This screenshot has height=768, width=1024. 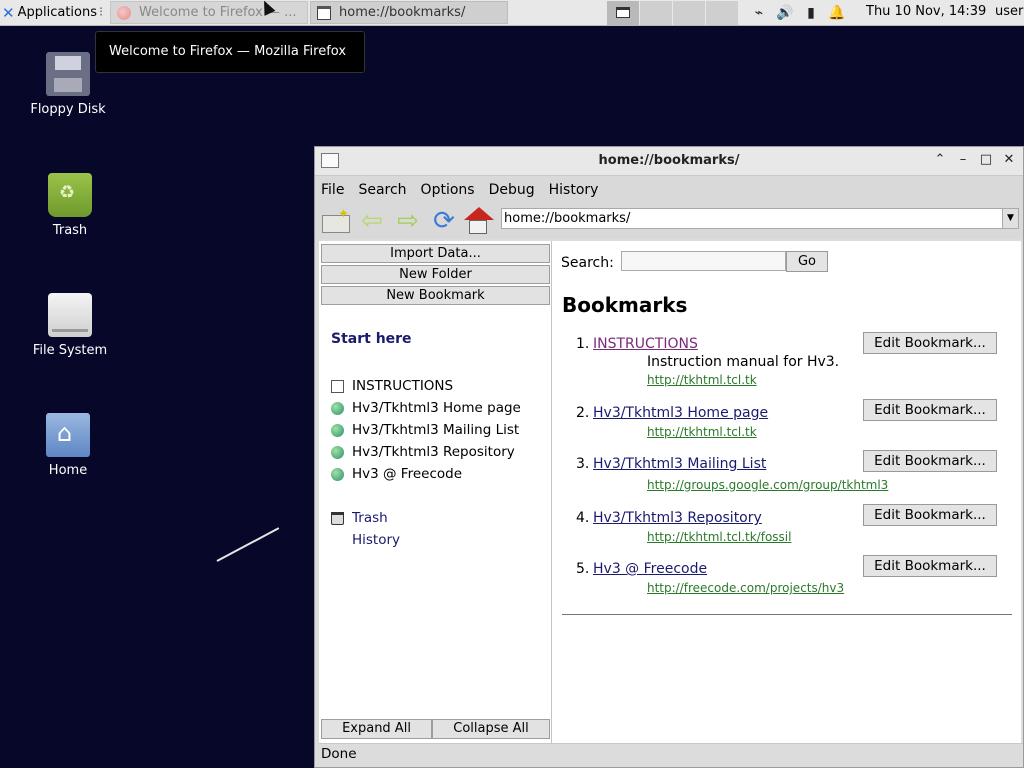 What do you see at coordinates (433, 452) in the screenshot?
I see `tree-item-label: Hv3/Tkhtml3 Repository` at bounding box center [433, 452].